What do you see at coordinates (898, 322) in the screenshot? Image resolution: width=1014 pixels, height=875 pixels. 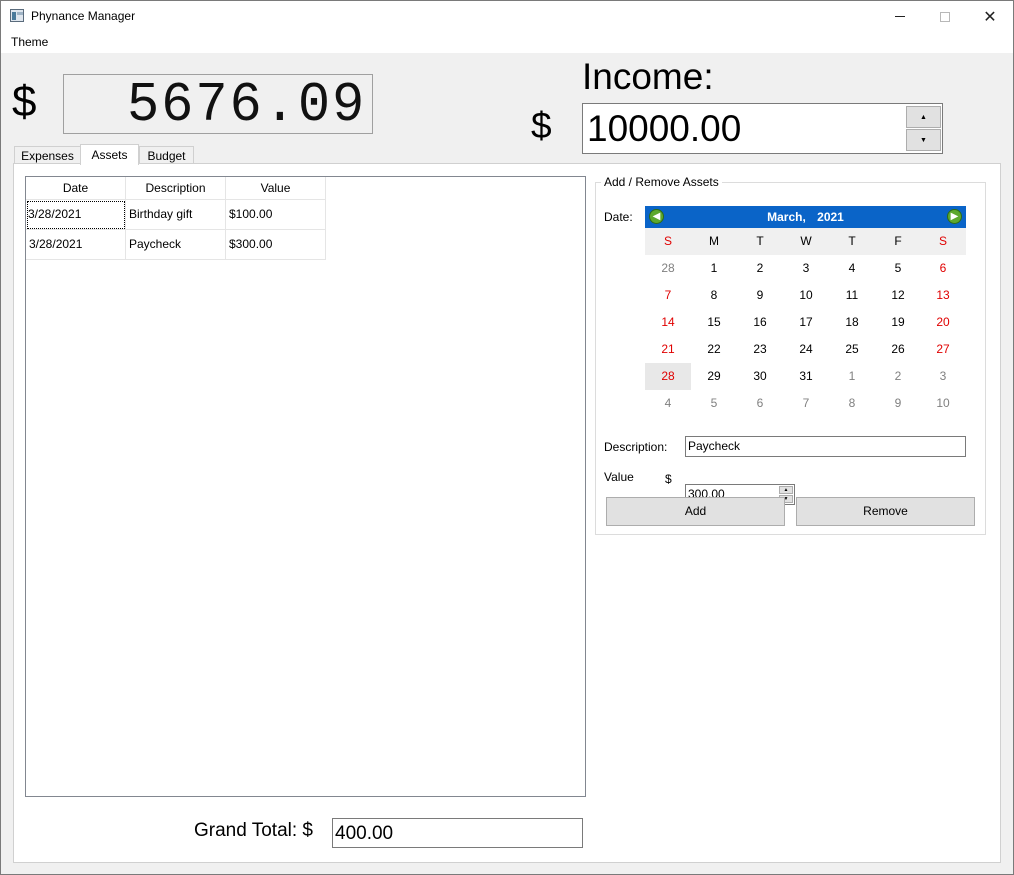 I see `calendar-day: 19` at bounding box center [898, 322].